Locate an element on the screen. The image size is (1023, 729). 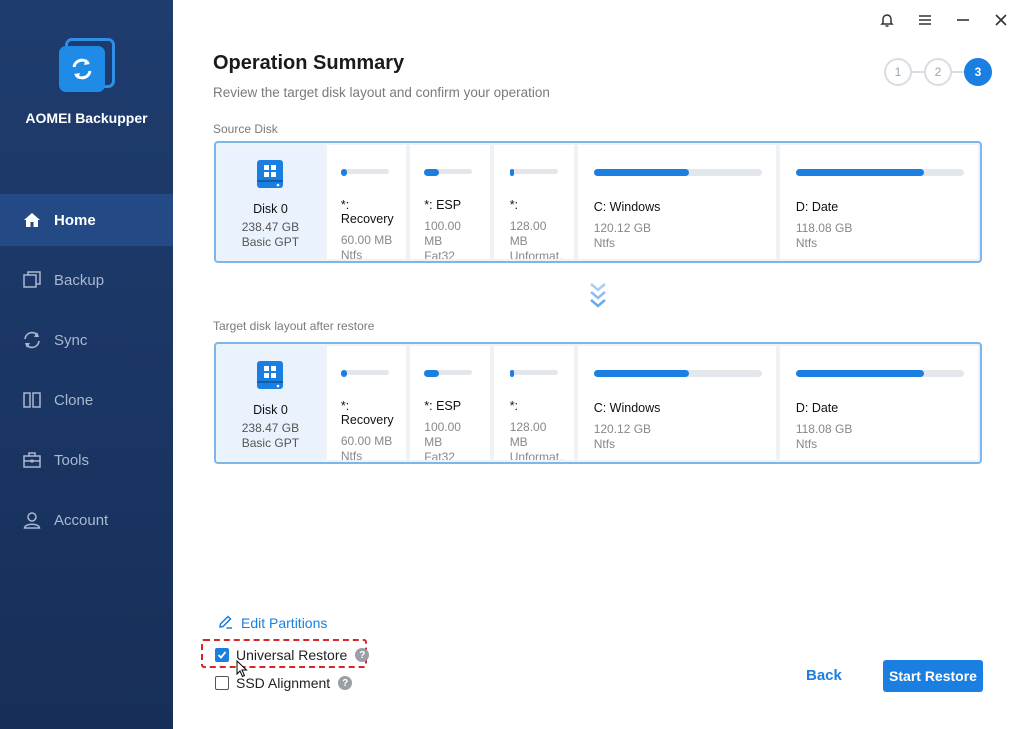
partition-size: 60.00 MB is located at coordinates (366, 441).